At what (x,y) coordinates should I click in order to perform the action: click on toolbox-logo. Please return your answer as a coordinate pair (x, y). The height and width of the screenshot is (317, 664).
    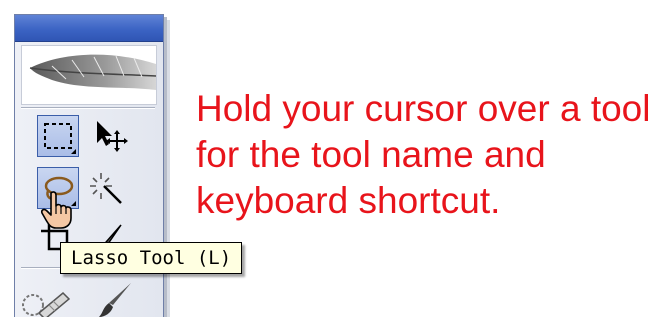
    Looking at the image, I should click on (89, 75).